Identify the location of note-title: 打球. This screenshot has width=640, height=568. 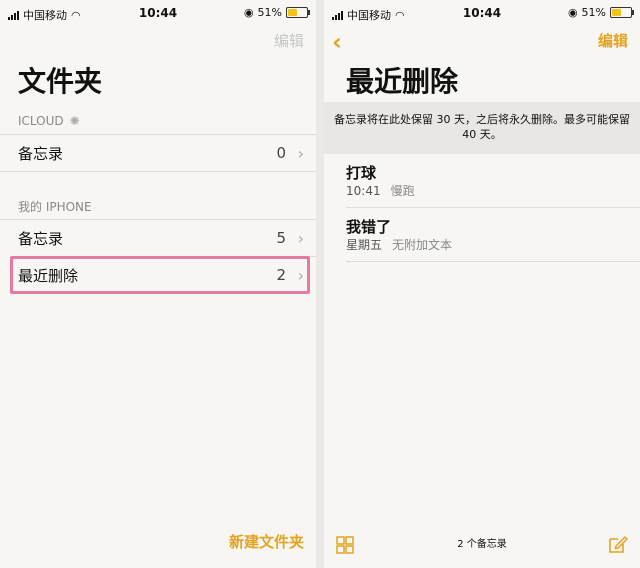
(361, 173).